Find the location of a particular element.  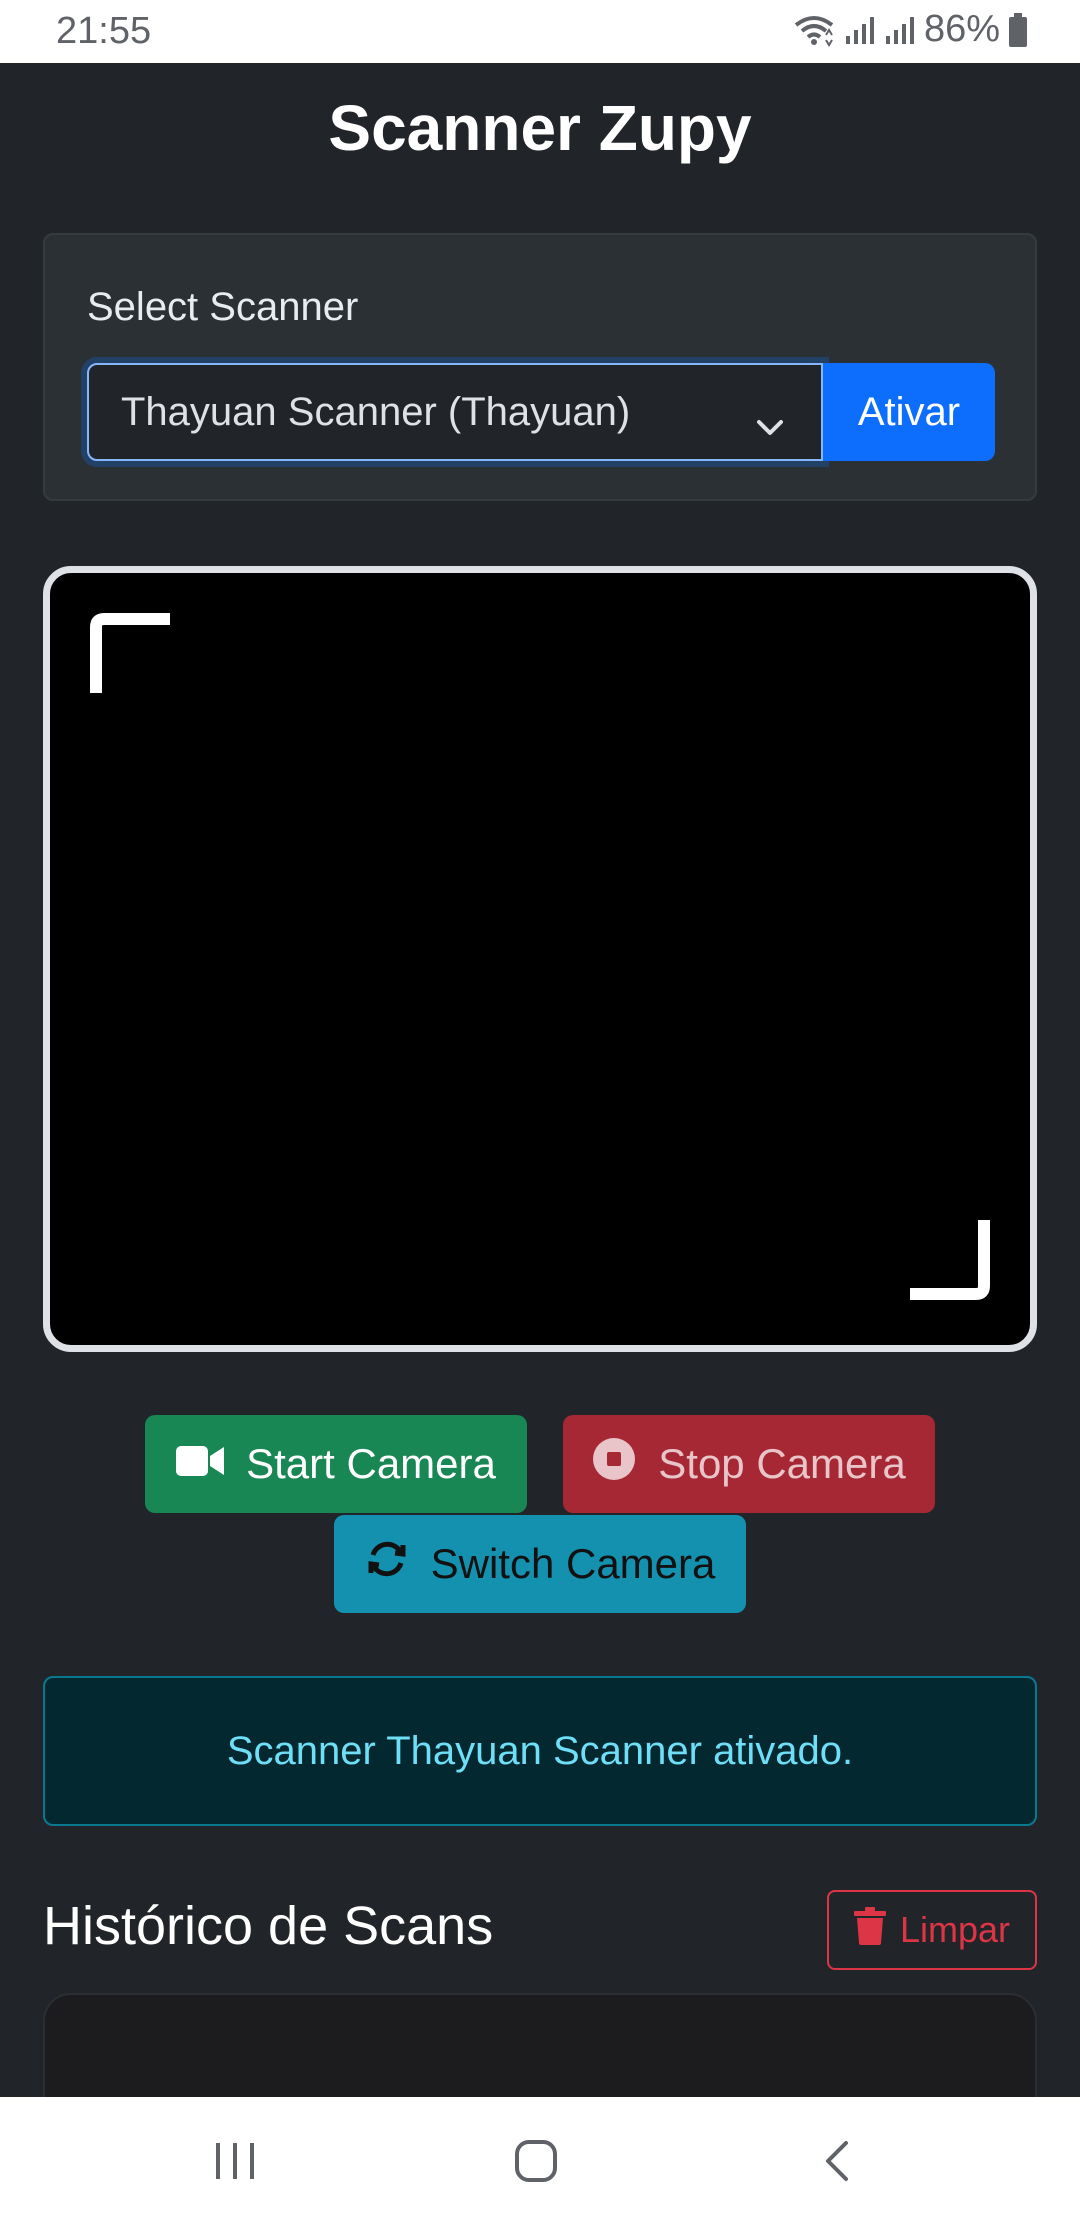

status-icons: 86% is located at coordinates (910, 29).